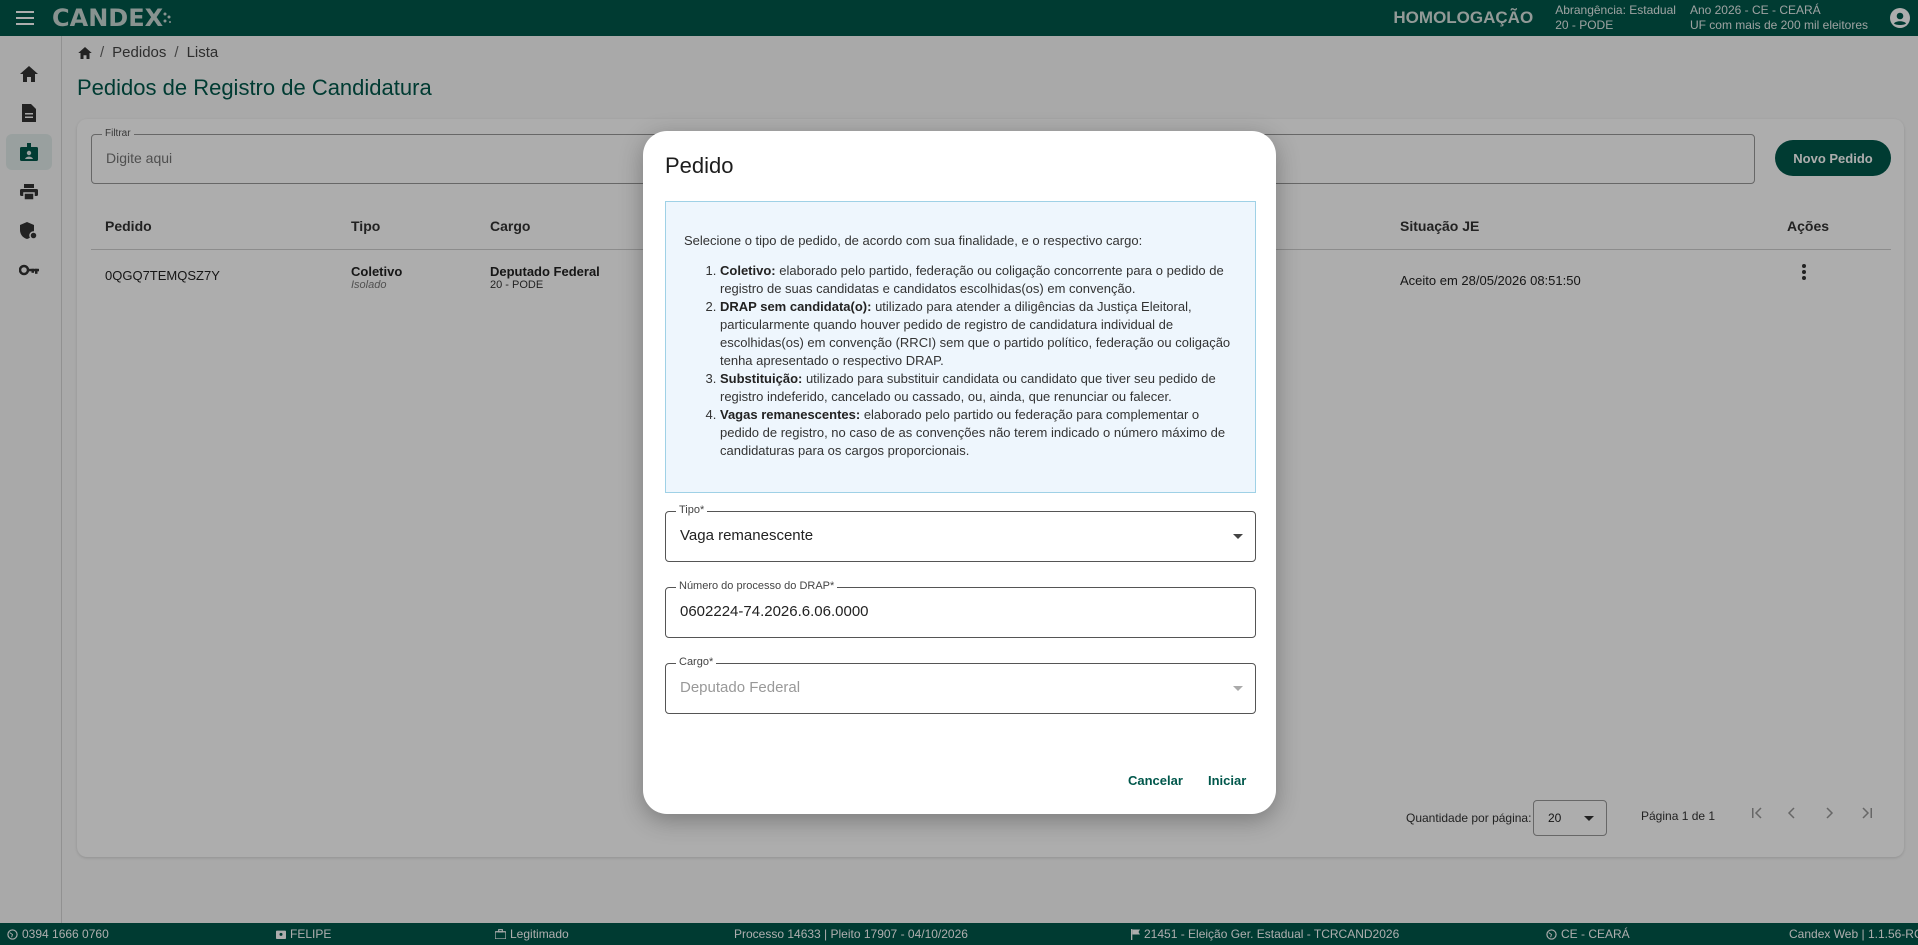  What do you see at coordinates (774, 611) in the screenshot?
I see `drap-value: 0602224-74.2026.6.06.0000` at bounding box center [774, 611].